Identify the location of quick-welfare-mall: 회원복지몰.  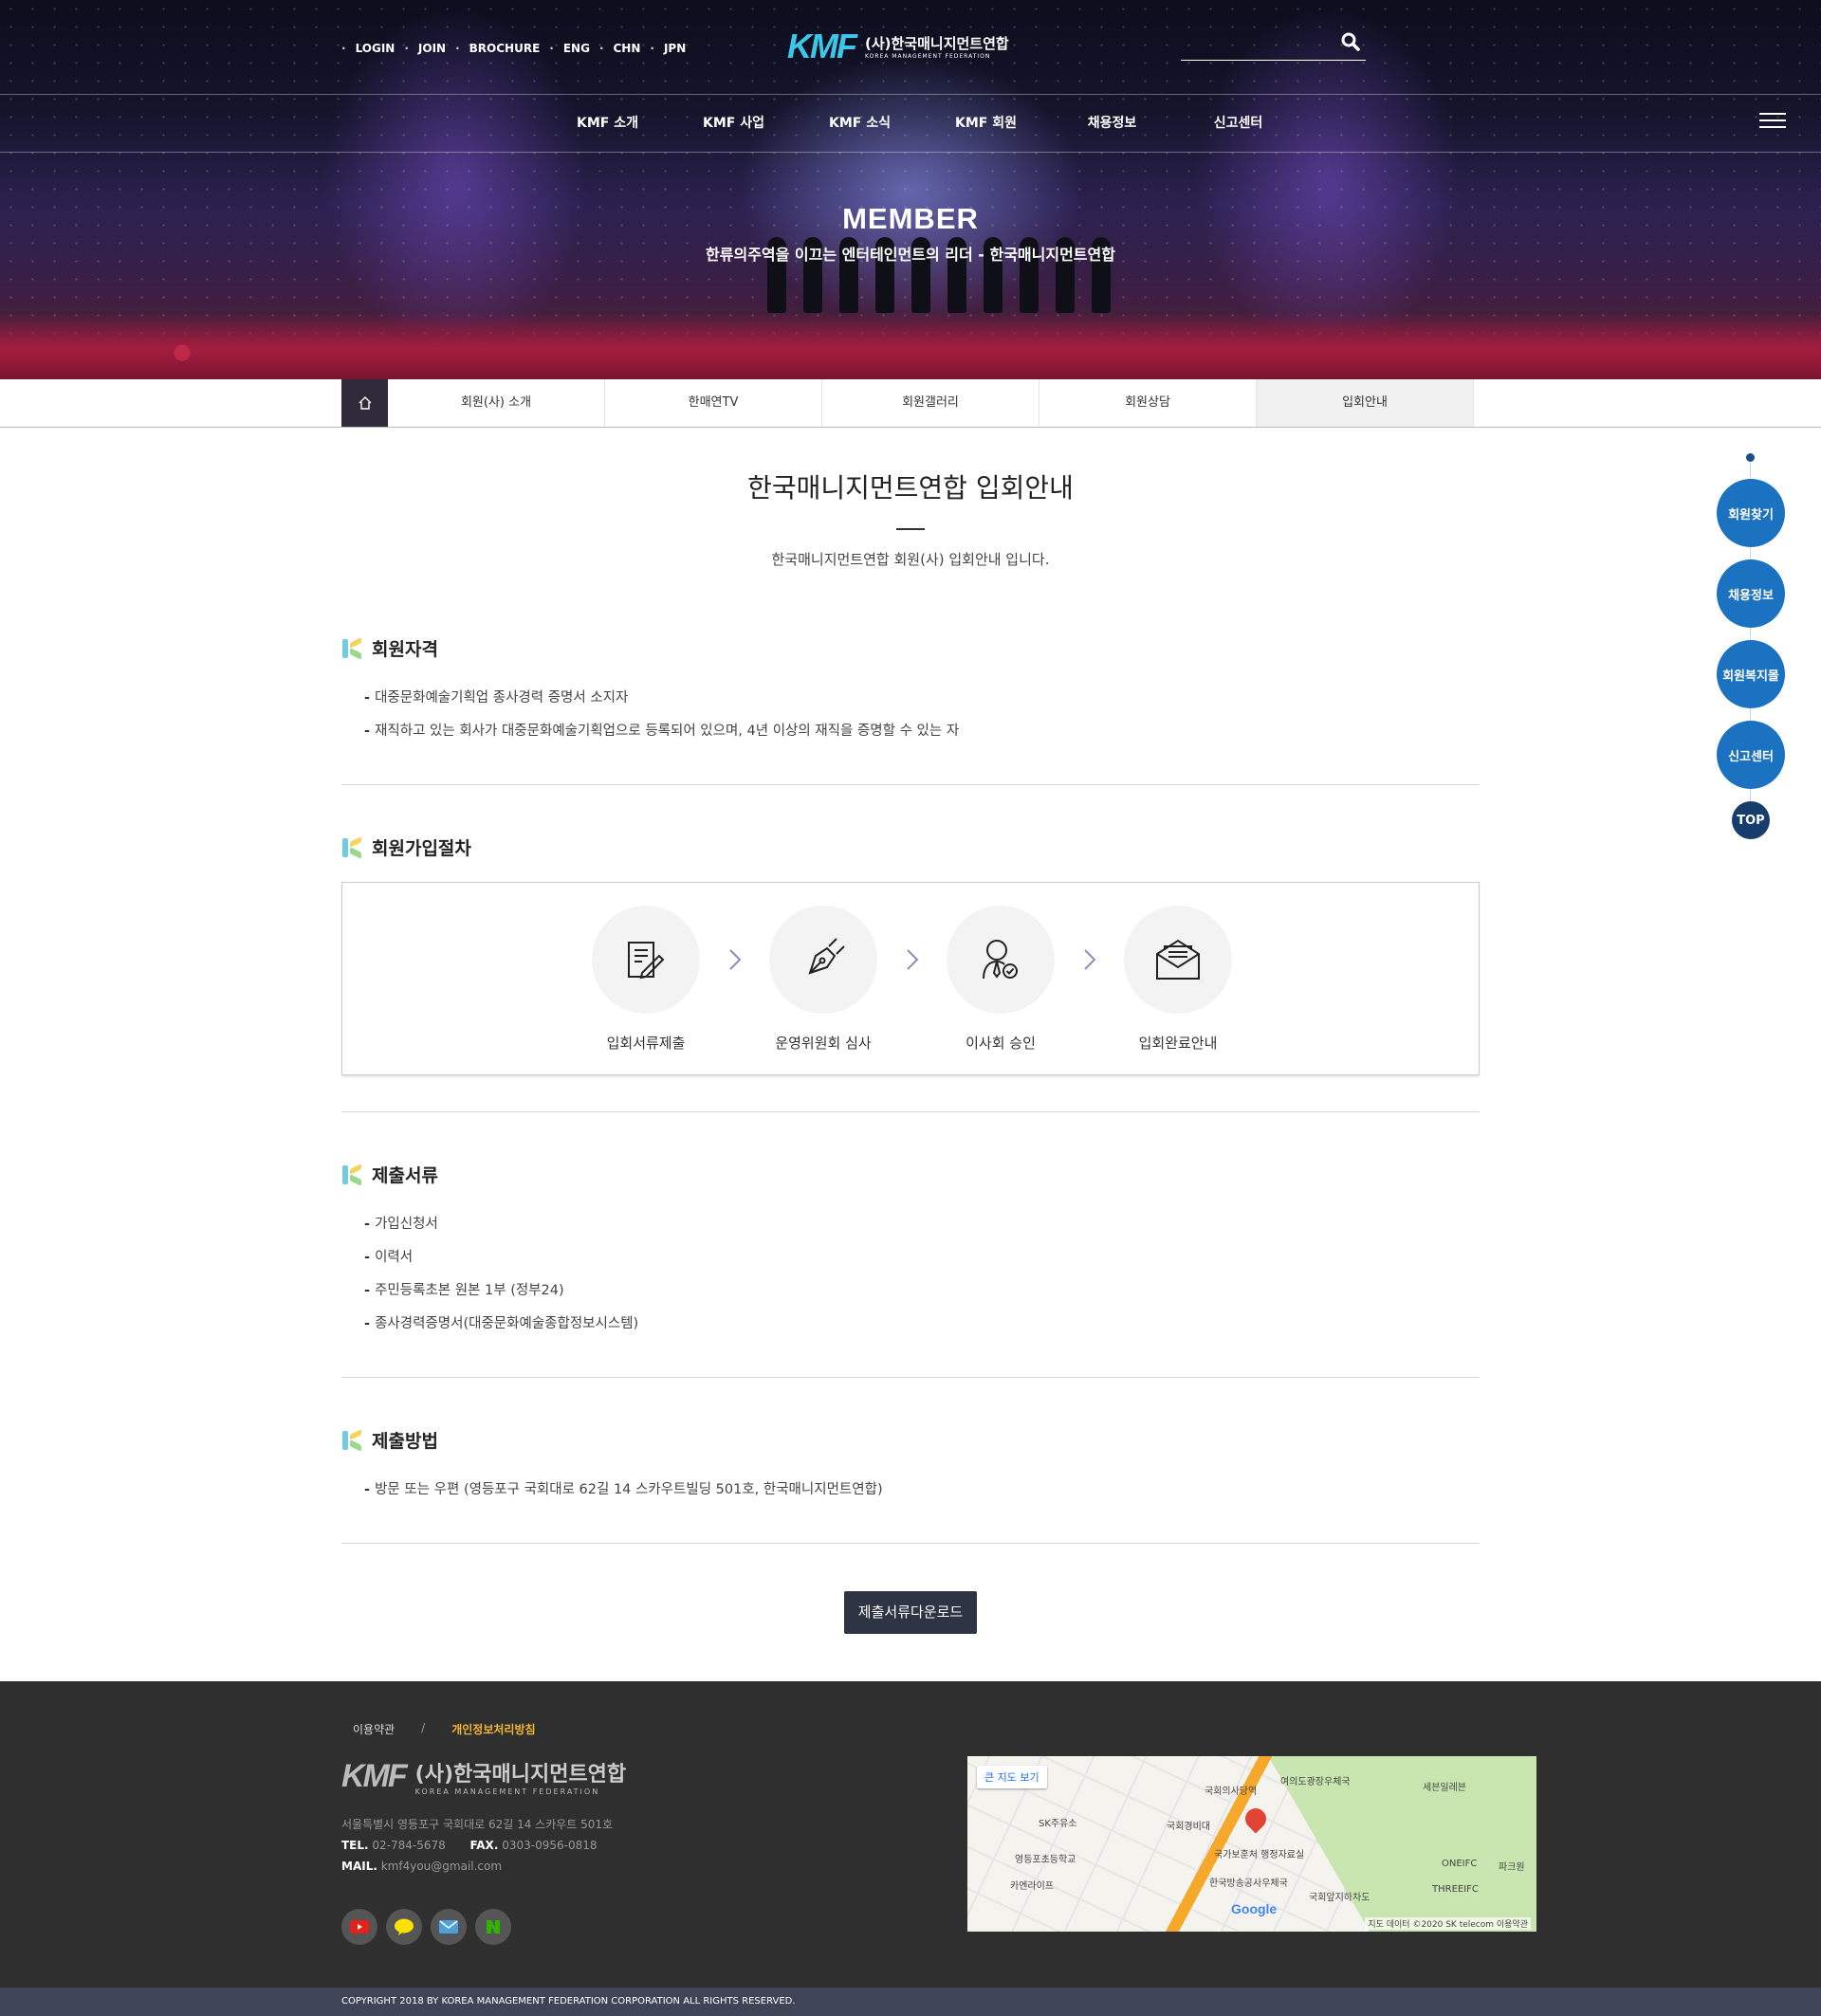
(1751, 674).